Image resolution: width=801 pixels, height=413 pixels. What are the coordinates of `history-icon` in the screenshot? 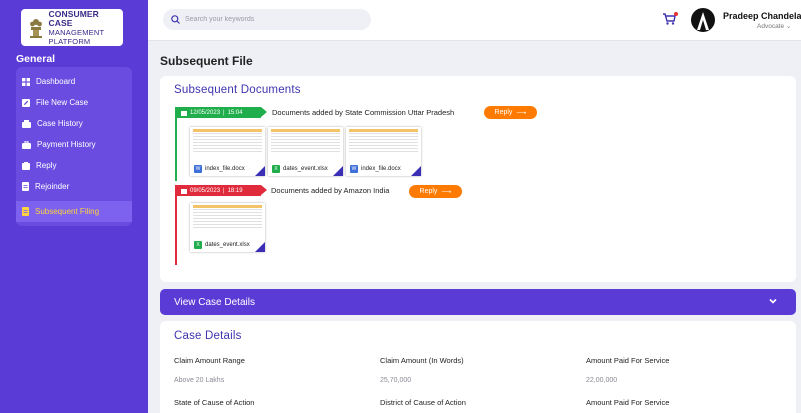 It's located at (26, 123).